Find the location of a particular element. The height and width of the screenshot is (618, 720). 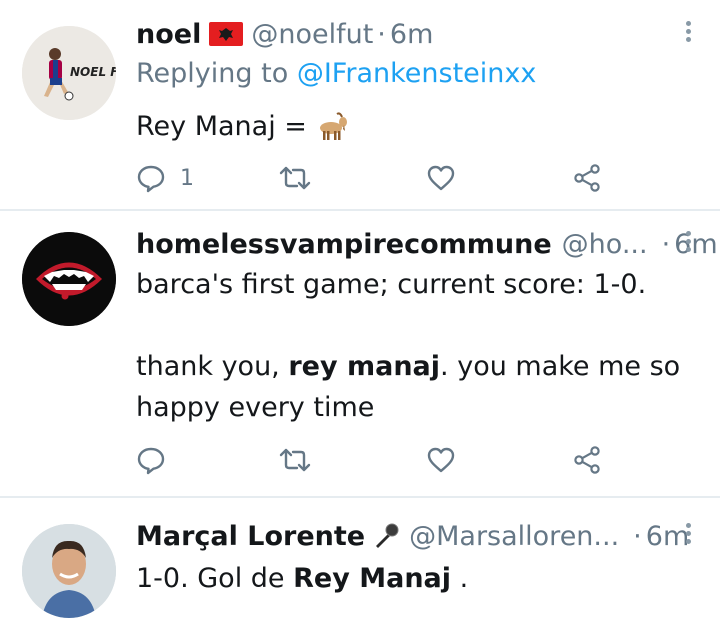

tweet-actions is located at coordinates (376, 460).